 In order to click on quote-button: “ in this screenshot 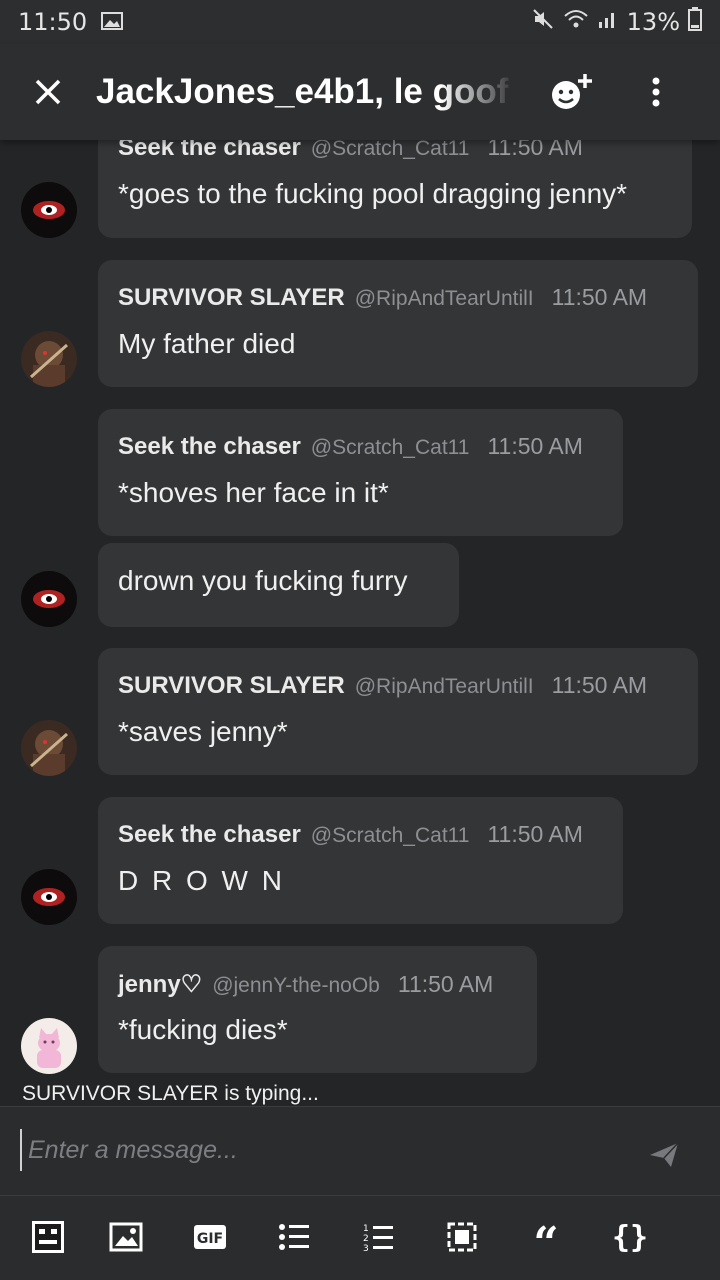, I will do `click(546, 1239)`.